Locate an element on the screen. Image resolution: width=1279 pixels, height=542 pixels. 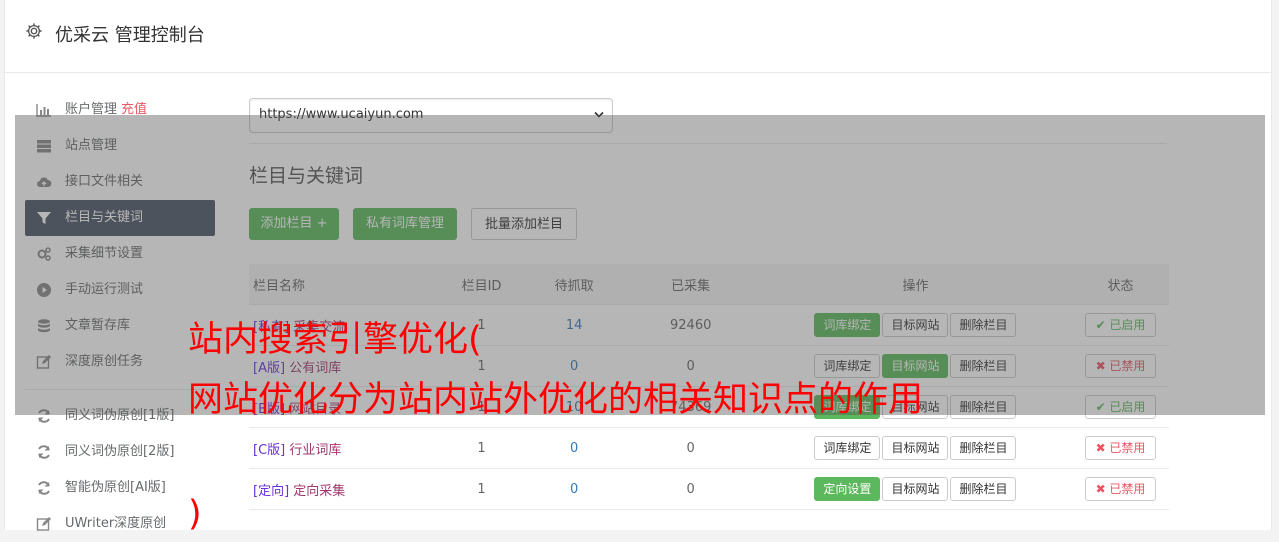
sidebar-item-label: UWriter深度原创 is located at coordinates (116, 523).